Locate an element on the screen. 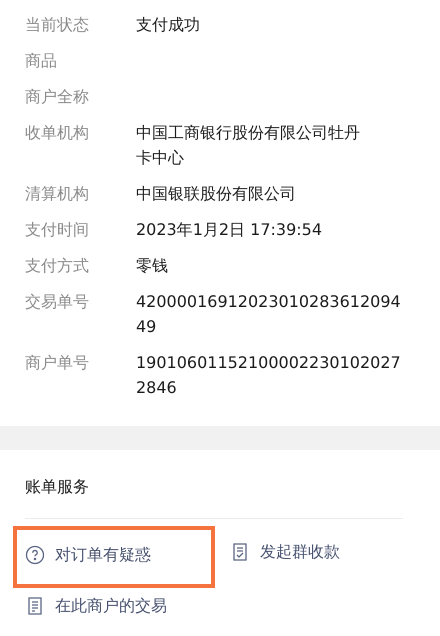  field-label: 商品 is located at coordinates (41, 61).